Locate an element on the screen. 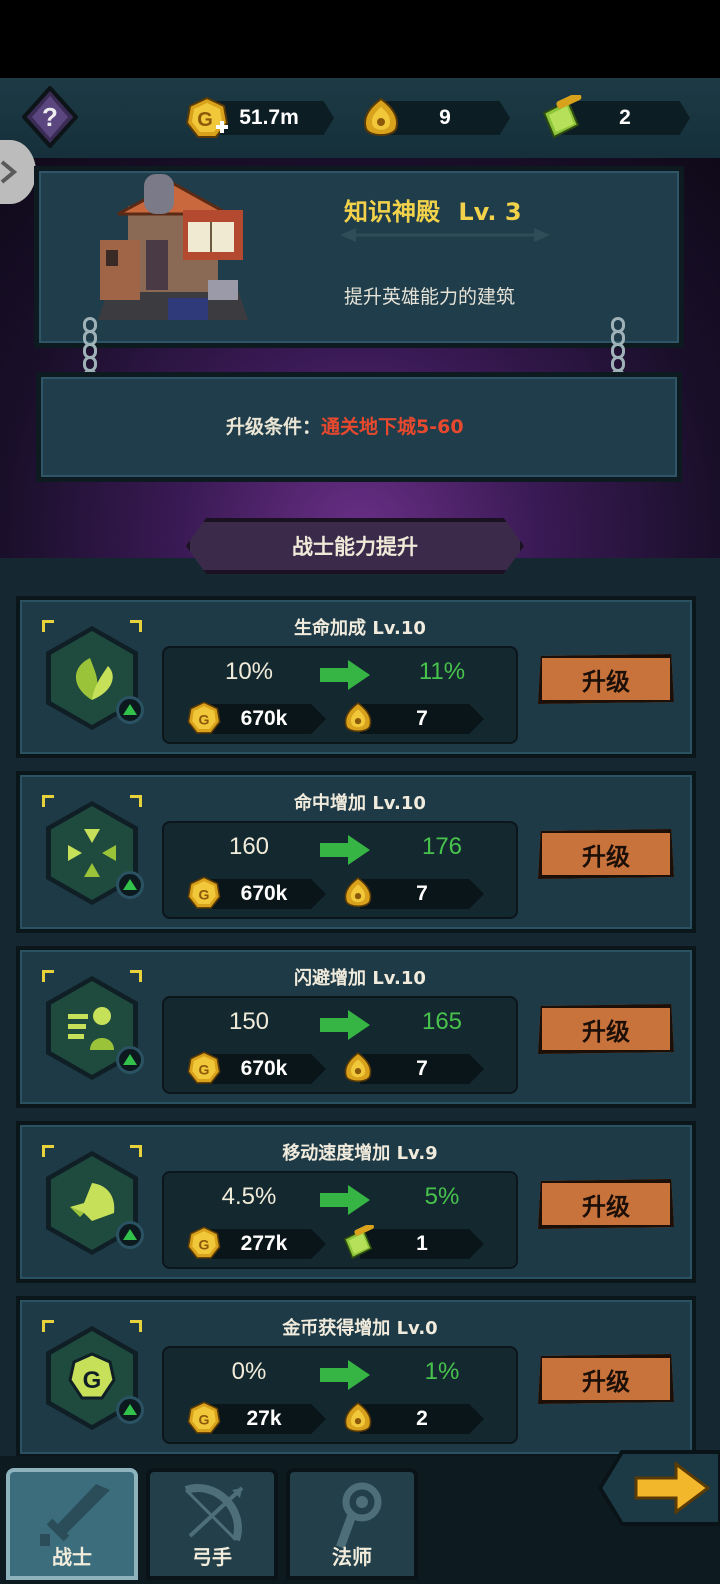  next-value: 1% is located at coordinates (442, 1371).